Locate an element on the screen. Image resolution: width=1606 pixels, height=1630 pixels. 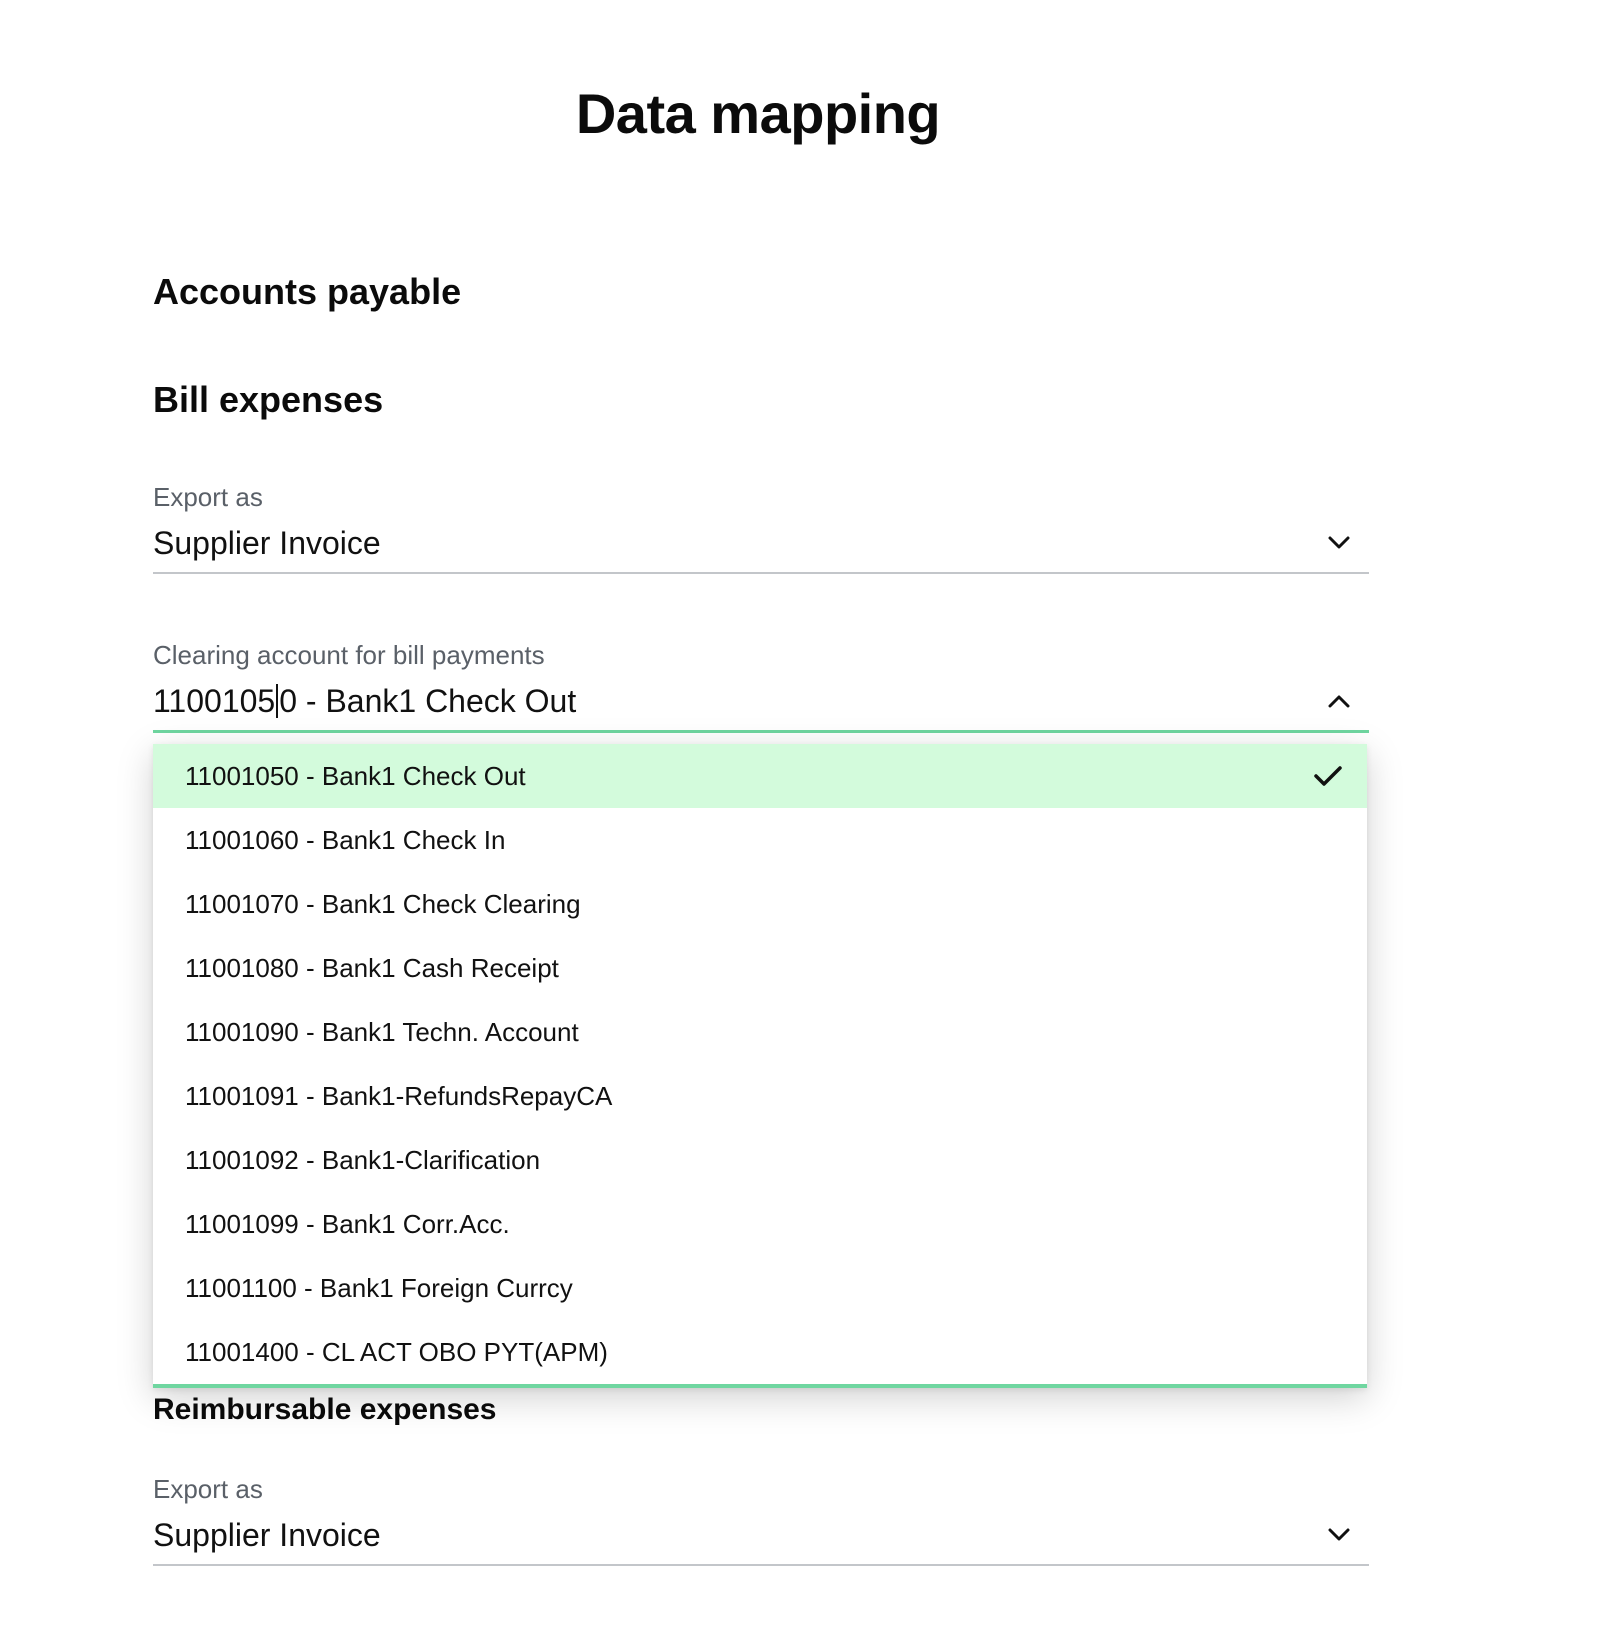
clearing-account-option: 11001091 - Bank1-RefundsRepayCA is located at coordinates (760, 1096).